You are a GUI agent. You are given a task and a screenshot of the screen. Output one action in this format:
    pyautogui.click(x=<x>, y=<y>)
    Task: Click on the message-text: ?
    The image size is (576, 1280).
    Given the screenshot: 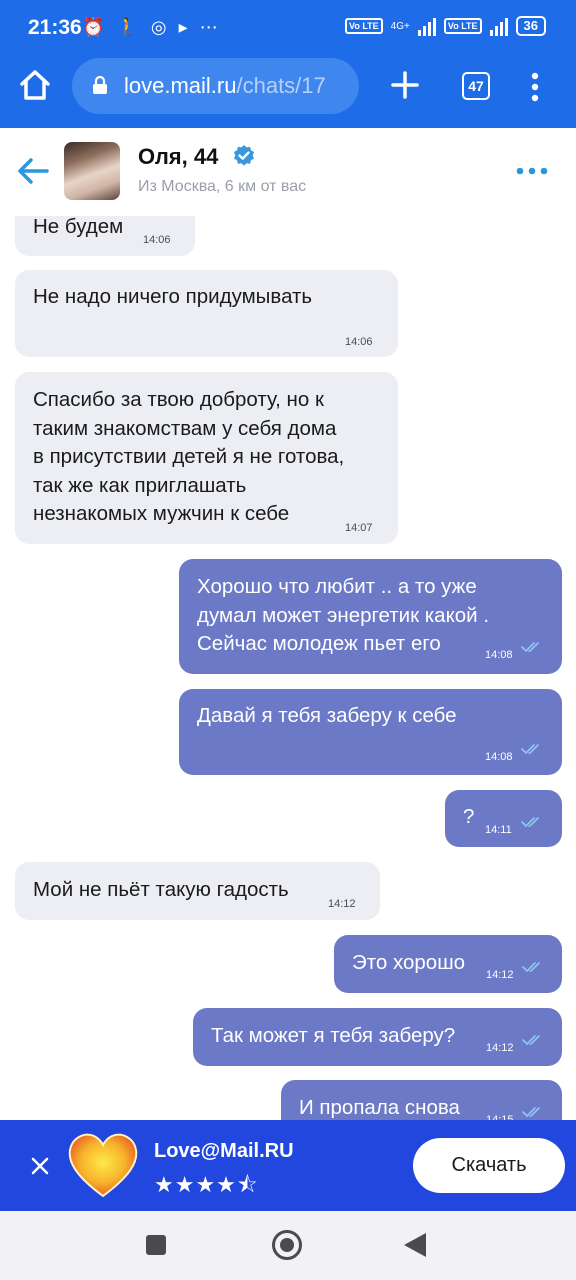 What is the action you would take?
    pyautogui.click(x=469, y=816)
    